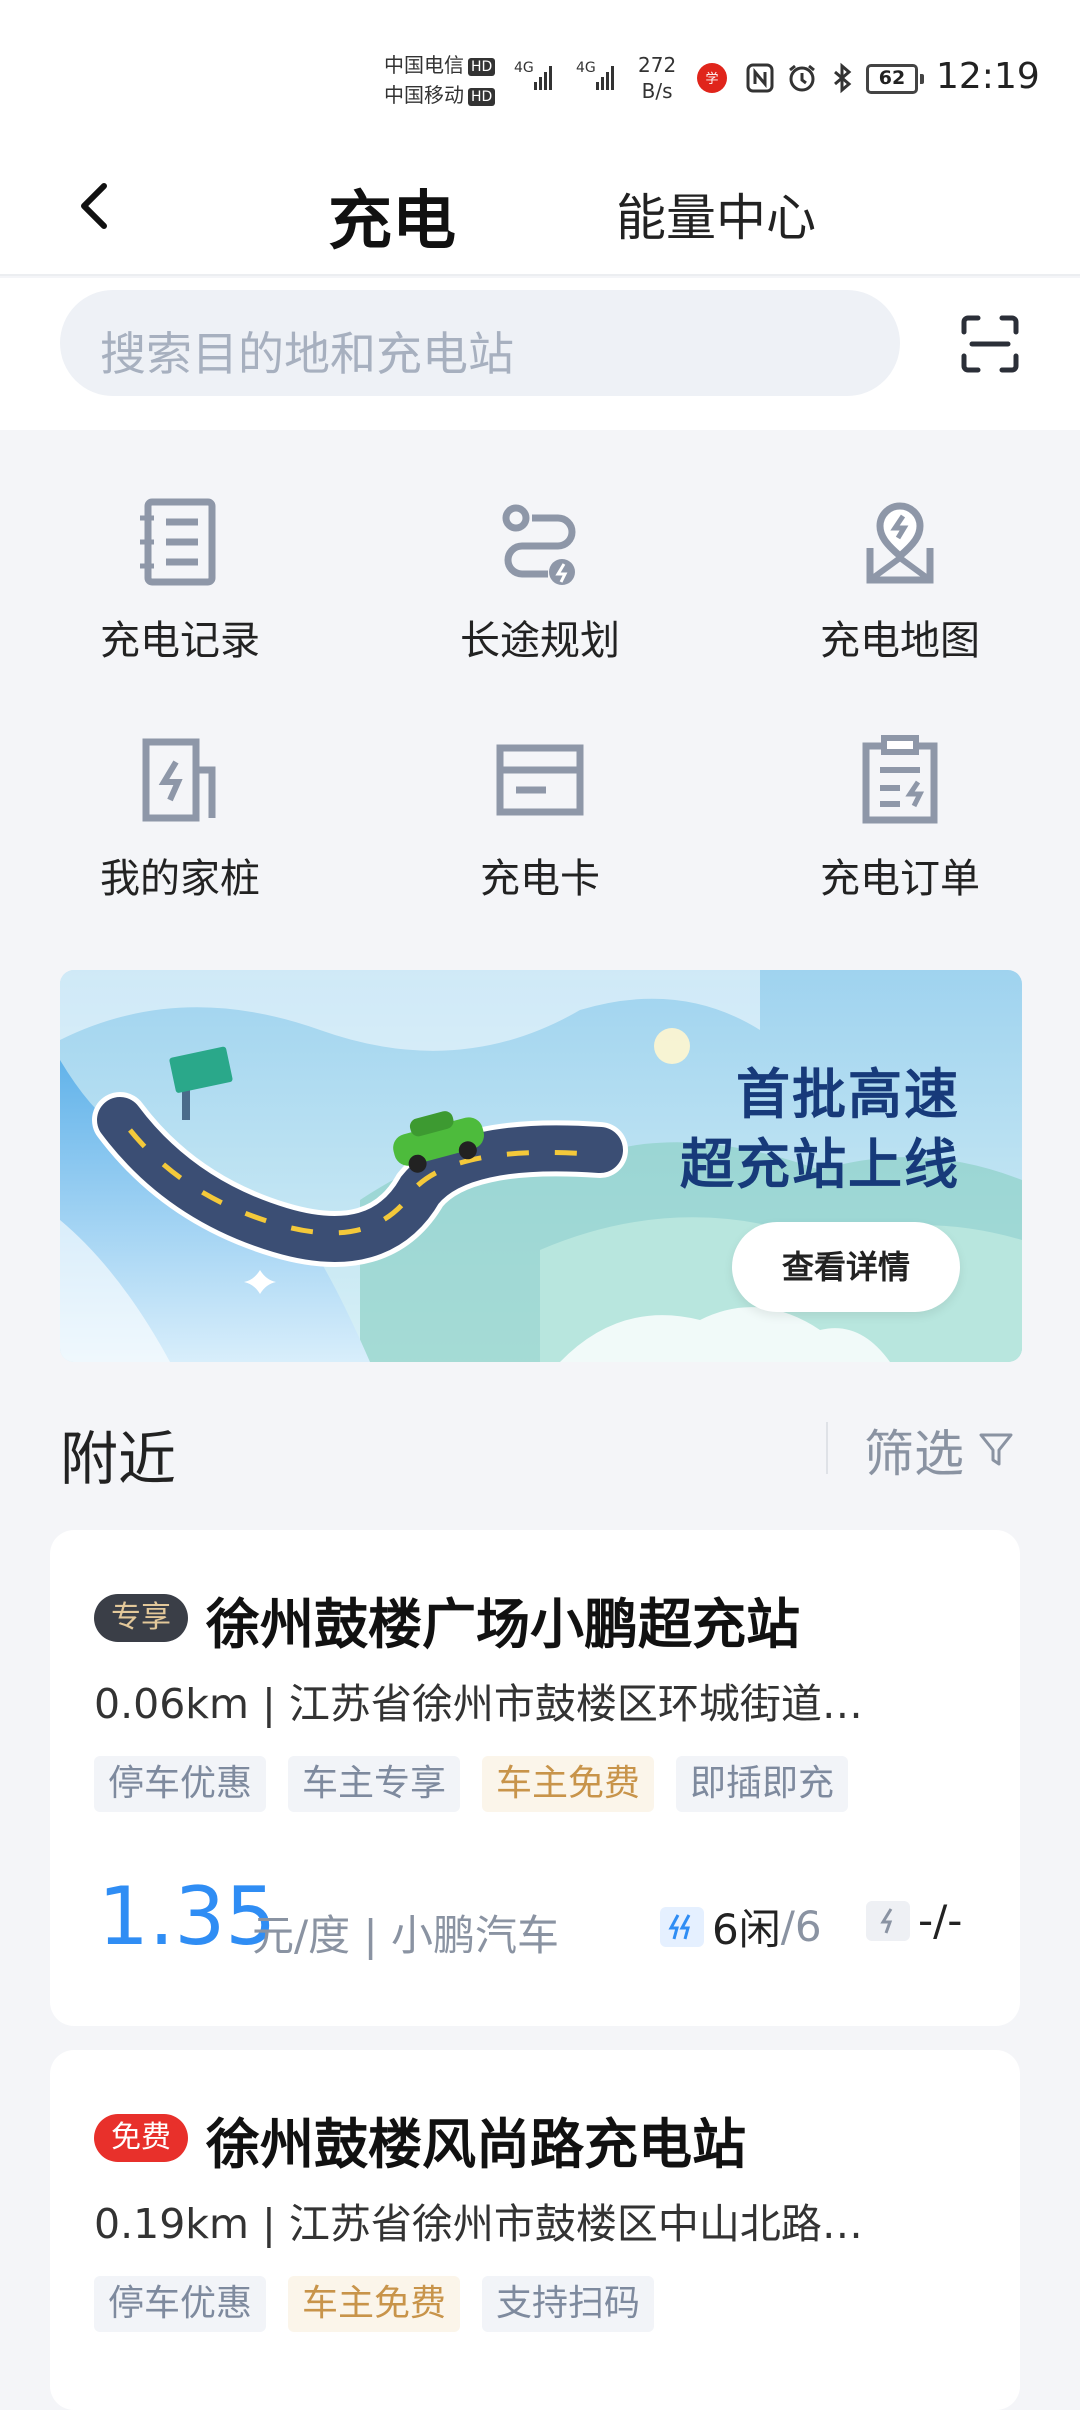 The width and height of the screenshot is (1080, 2410). Describe the element at coordinates (392, 216) in the screenshot. I see `tab-charging: 充电` at that location.